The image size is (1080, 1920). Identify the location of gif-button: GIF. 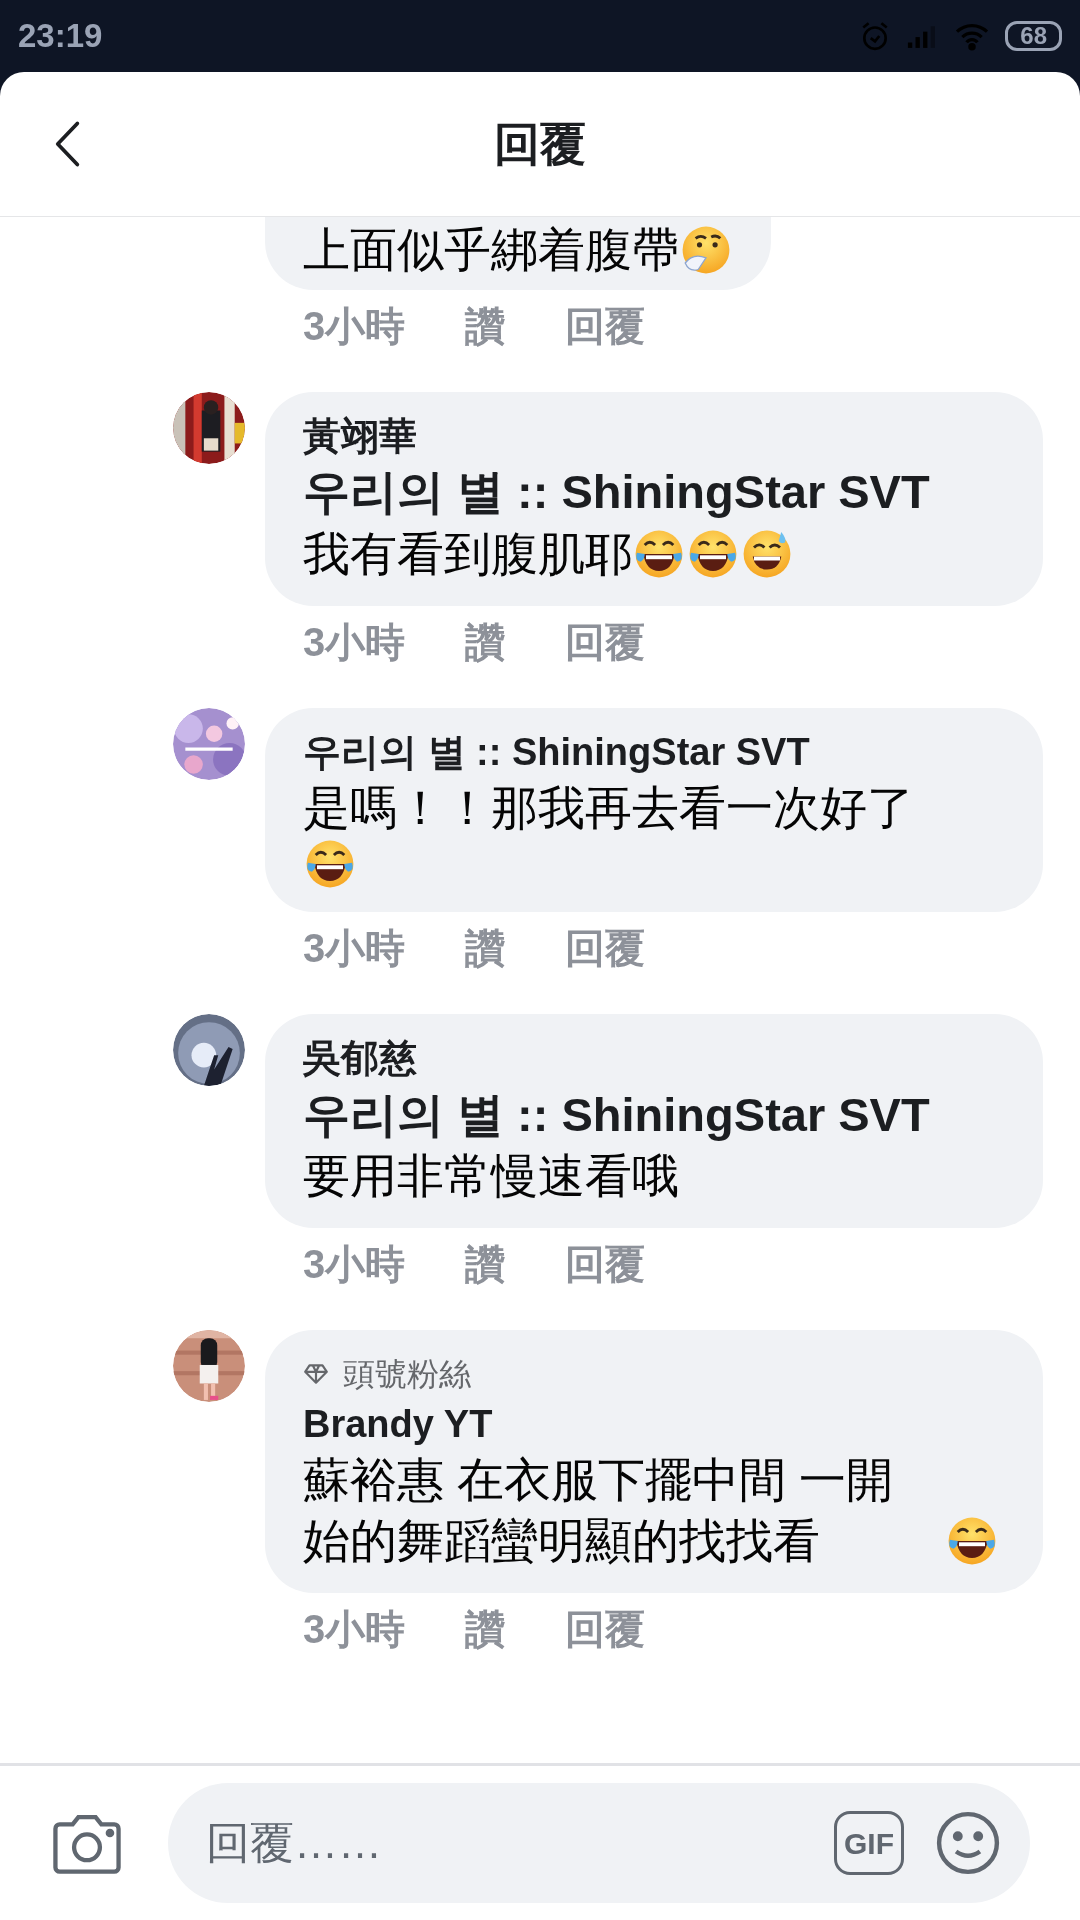
(869, 1843).